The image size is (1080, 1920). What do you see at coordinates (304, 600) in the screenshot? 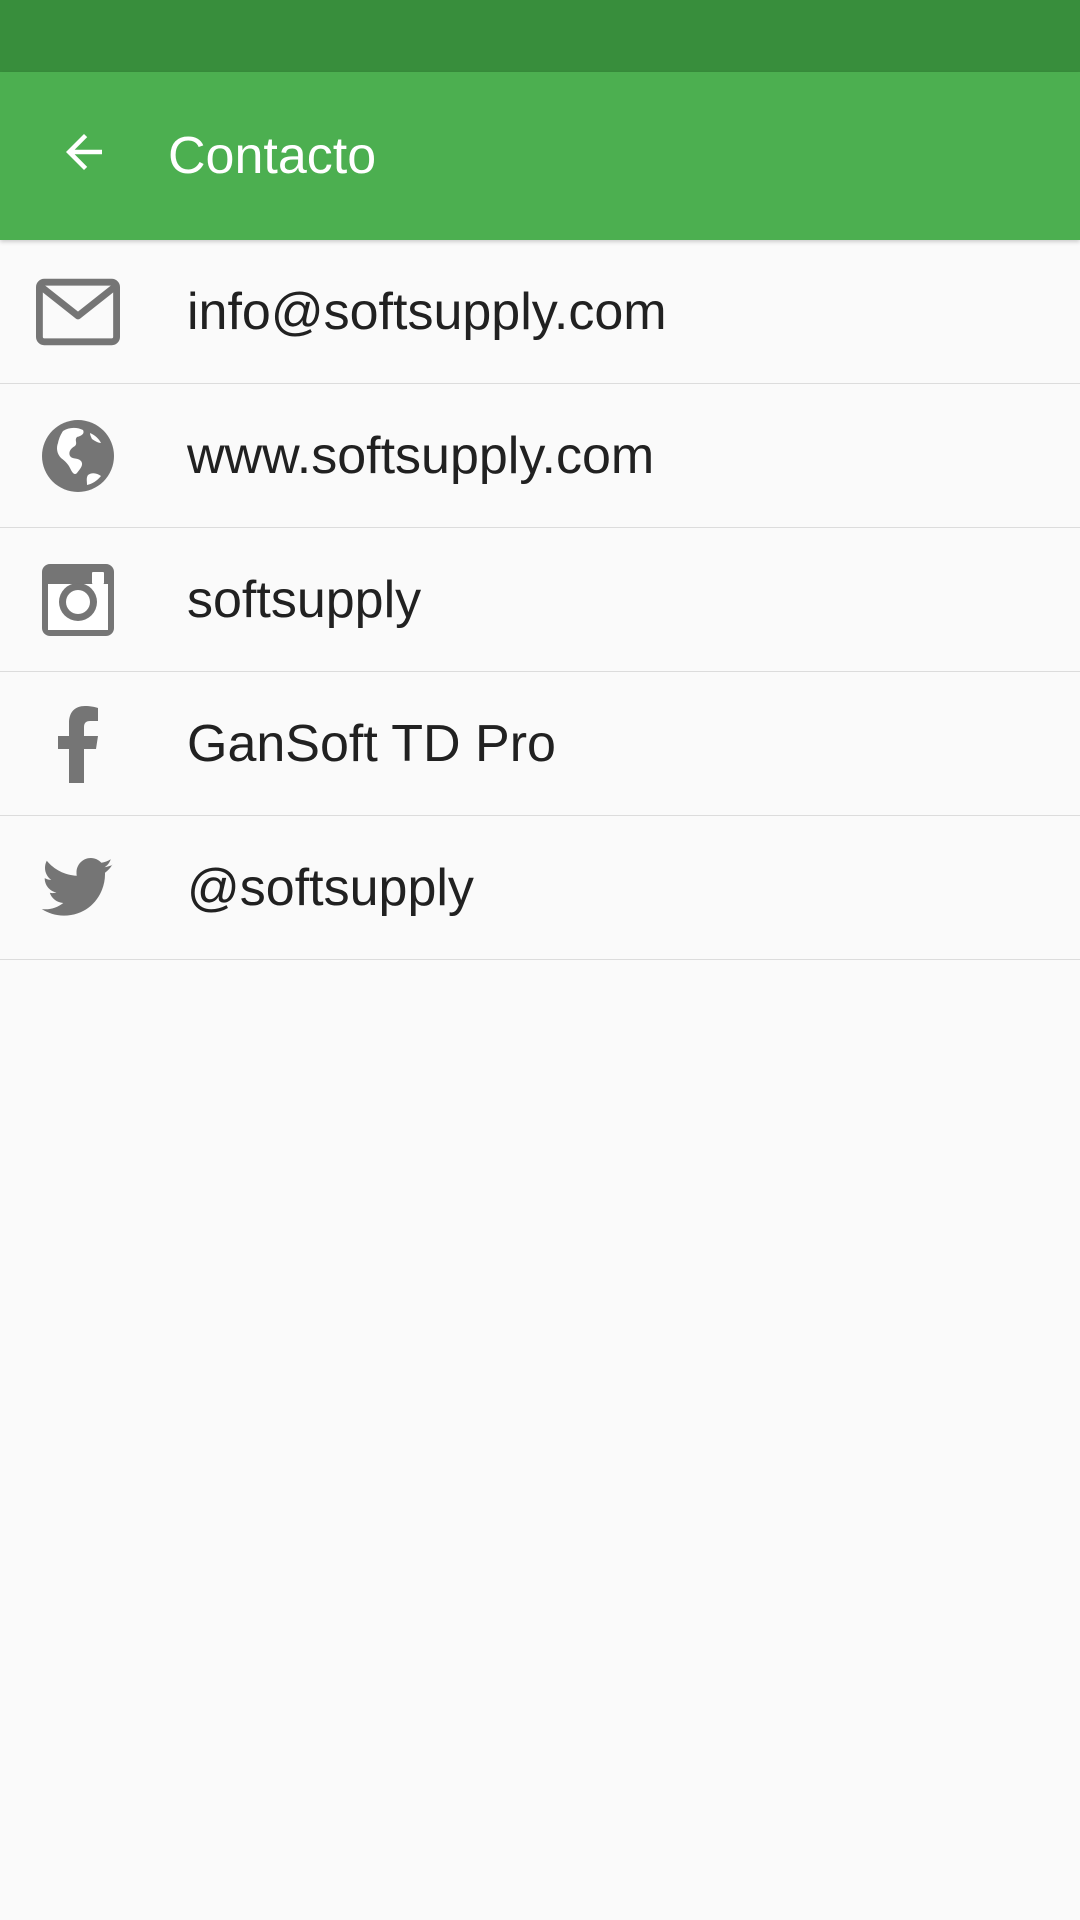
I see `contact-instagram-label: softsupply` at bounding box center [304, 600].